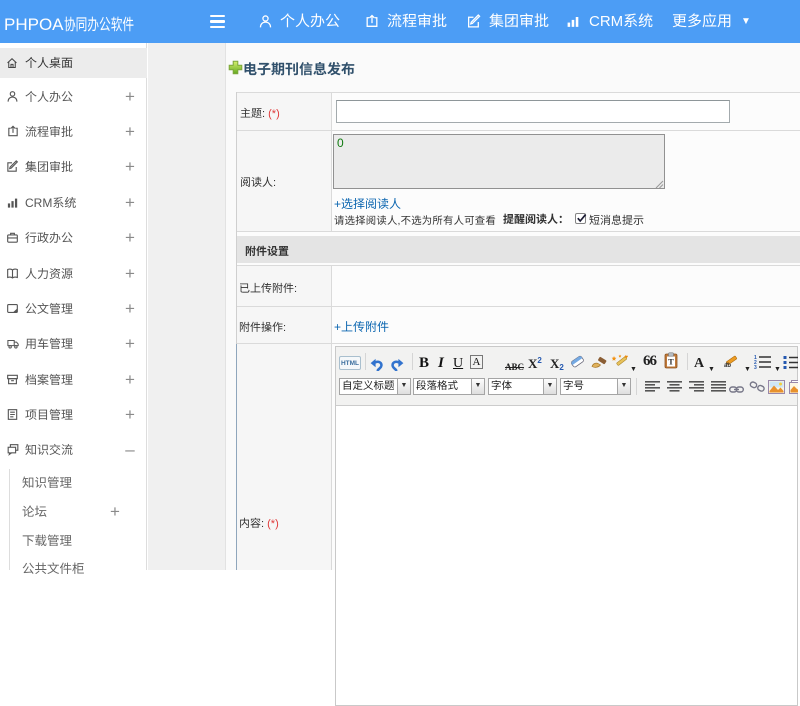 Image resolution: width=800 pixels, height=706 pixels. Describe the element at coordinates (755, 367) in the screenshot. I see `svg-text: 3` at that location.